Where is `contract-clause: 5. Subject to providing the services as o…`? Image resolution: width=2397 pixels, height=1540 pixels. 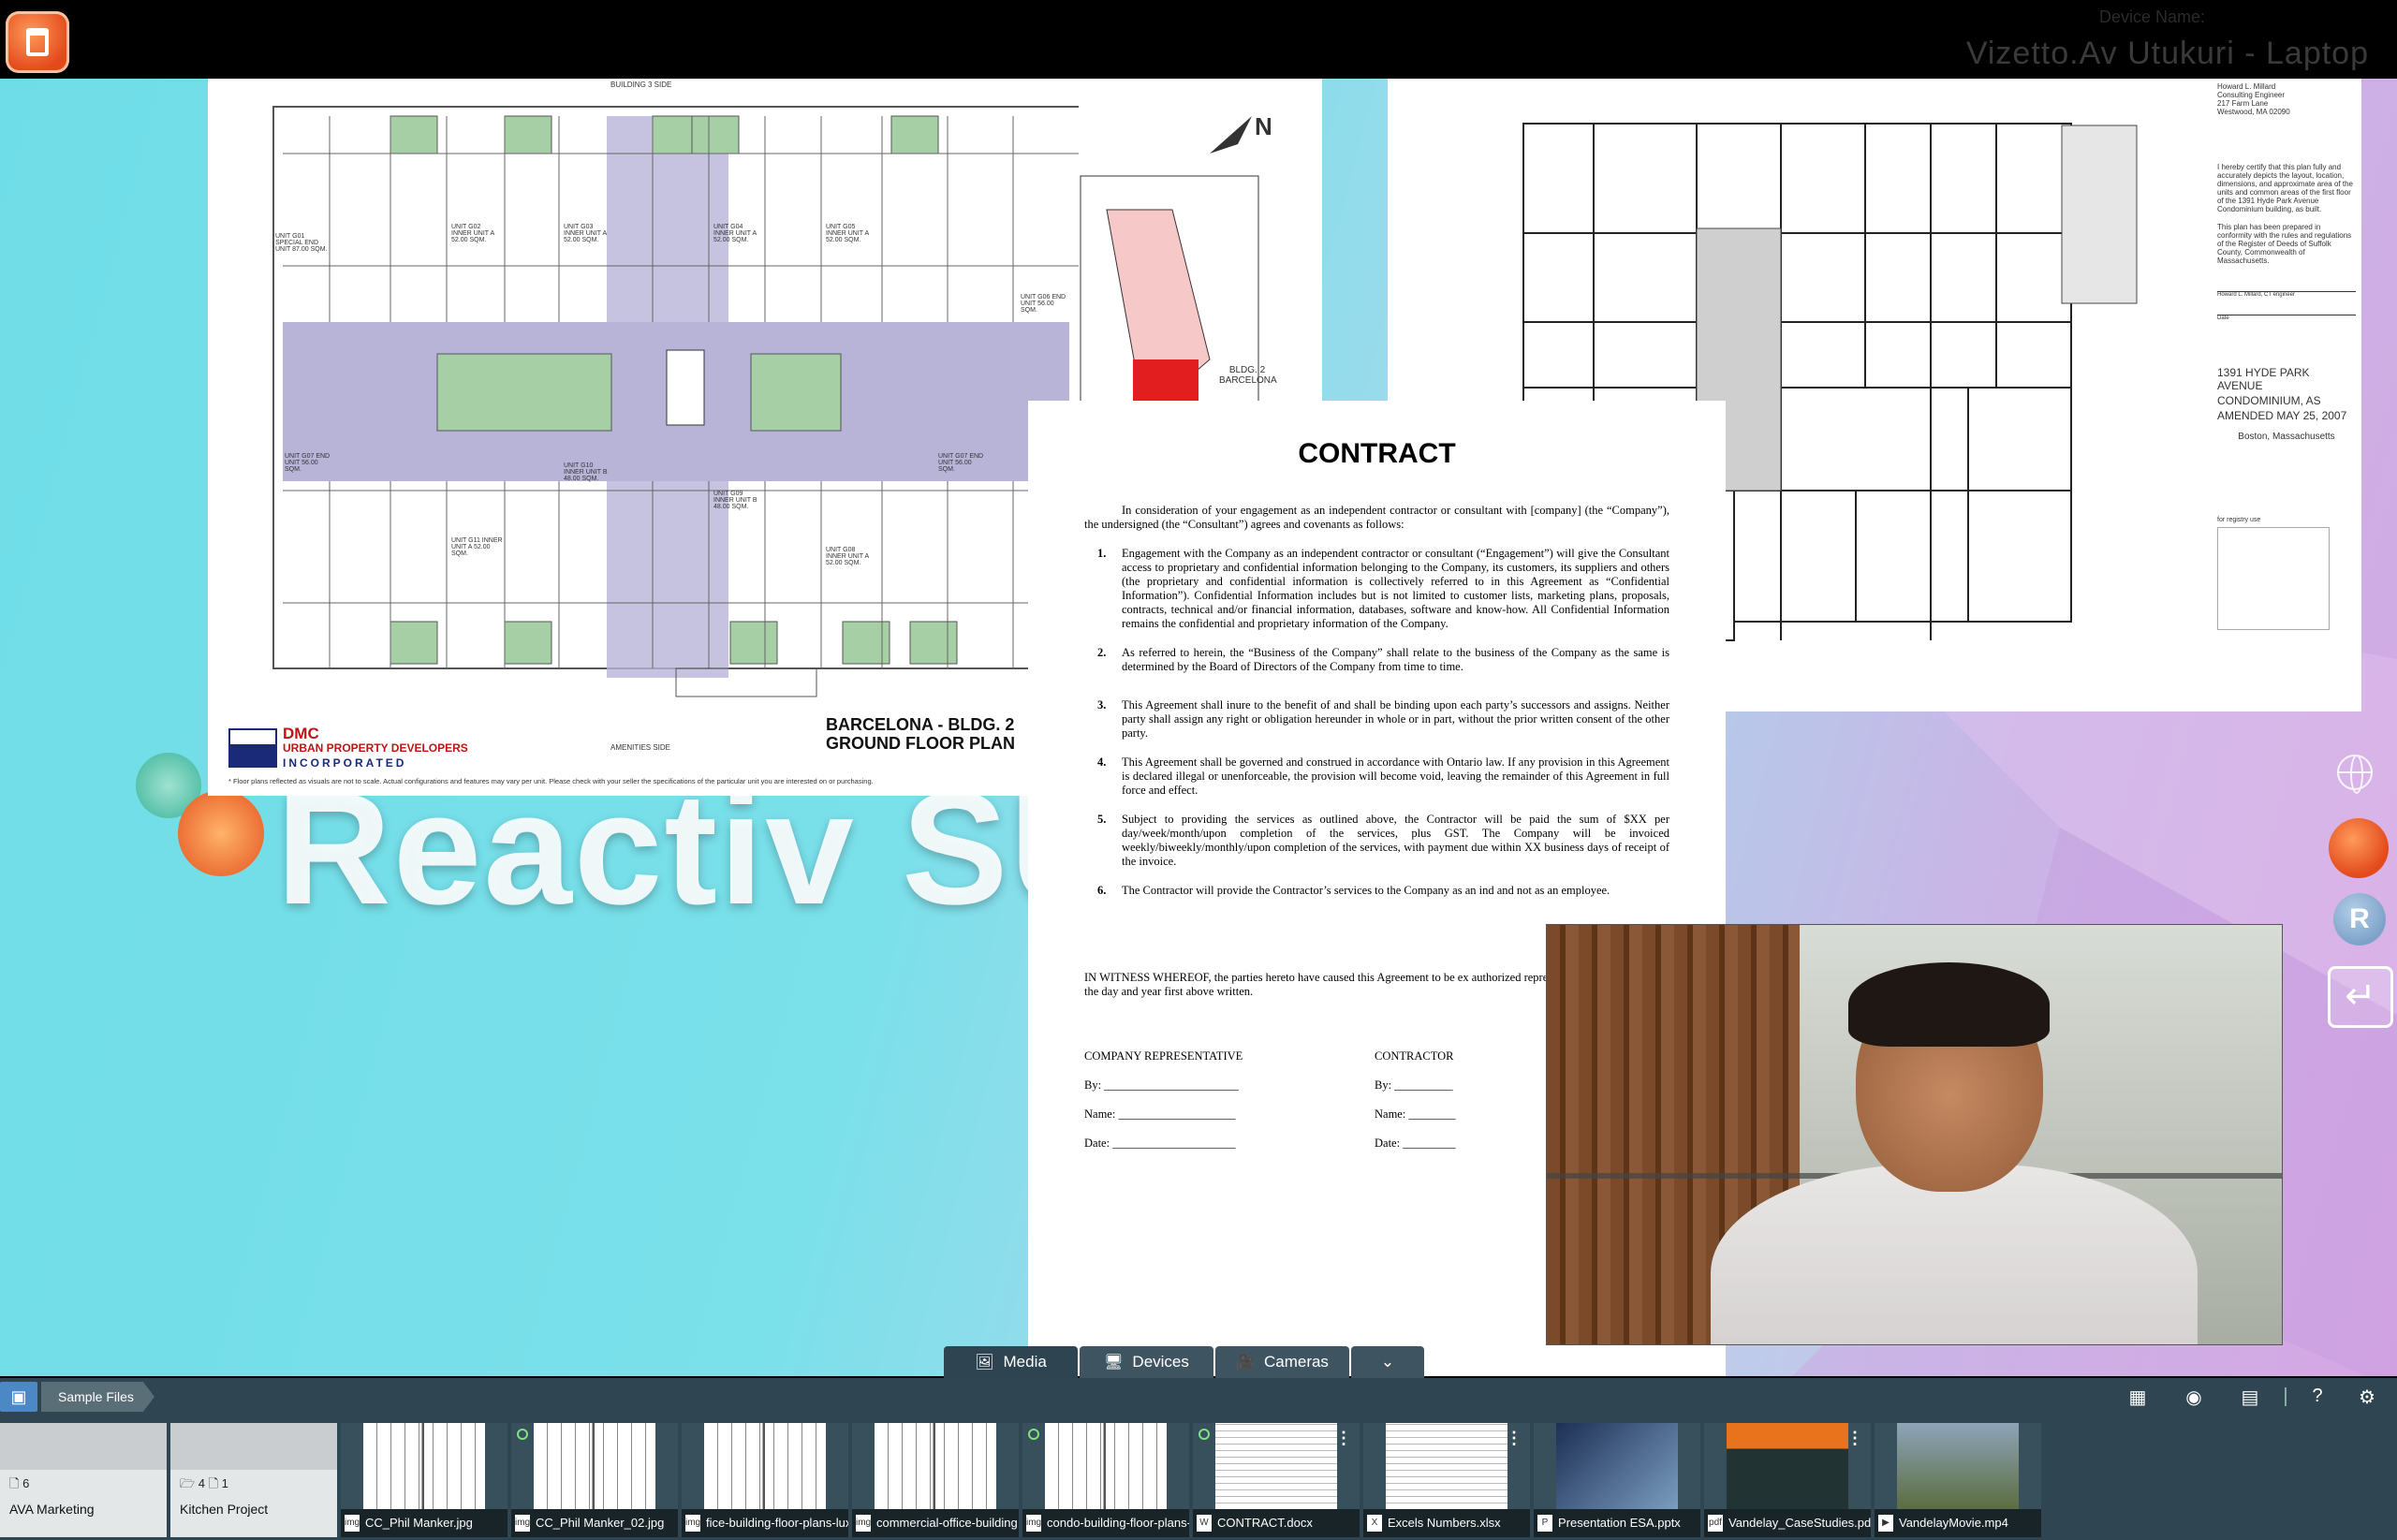 contract-clause: 5. Subject to providing the services as o… is located at coordinates (1376, 841).